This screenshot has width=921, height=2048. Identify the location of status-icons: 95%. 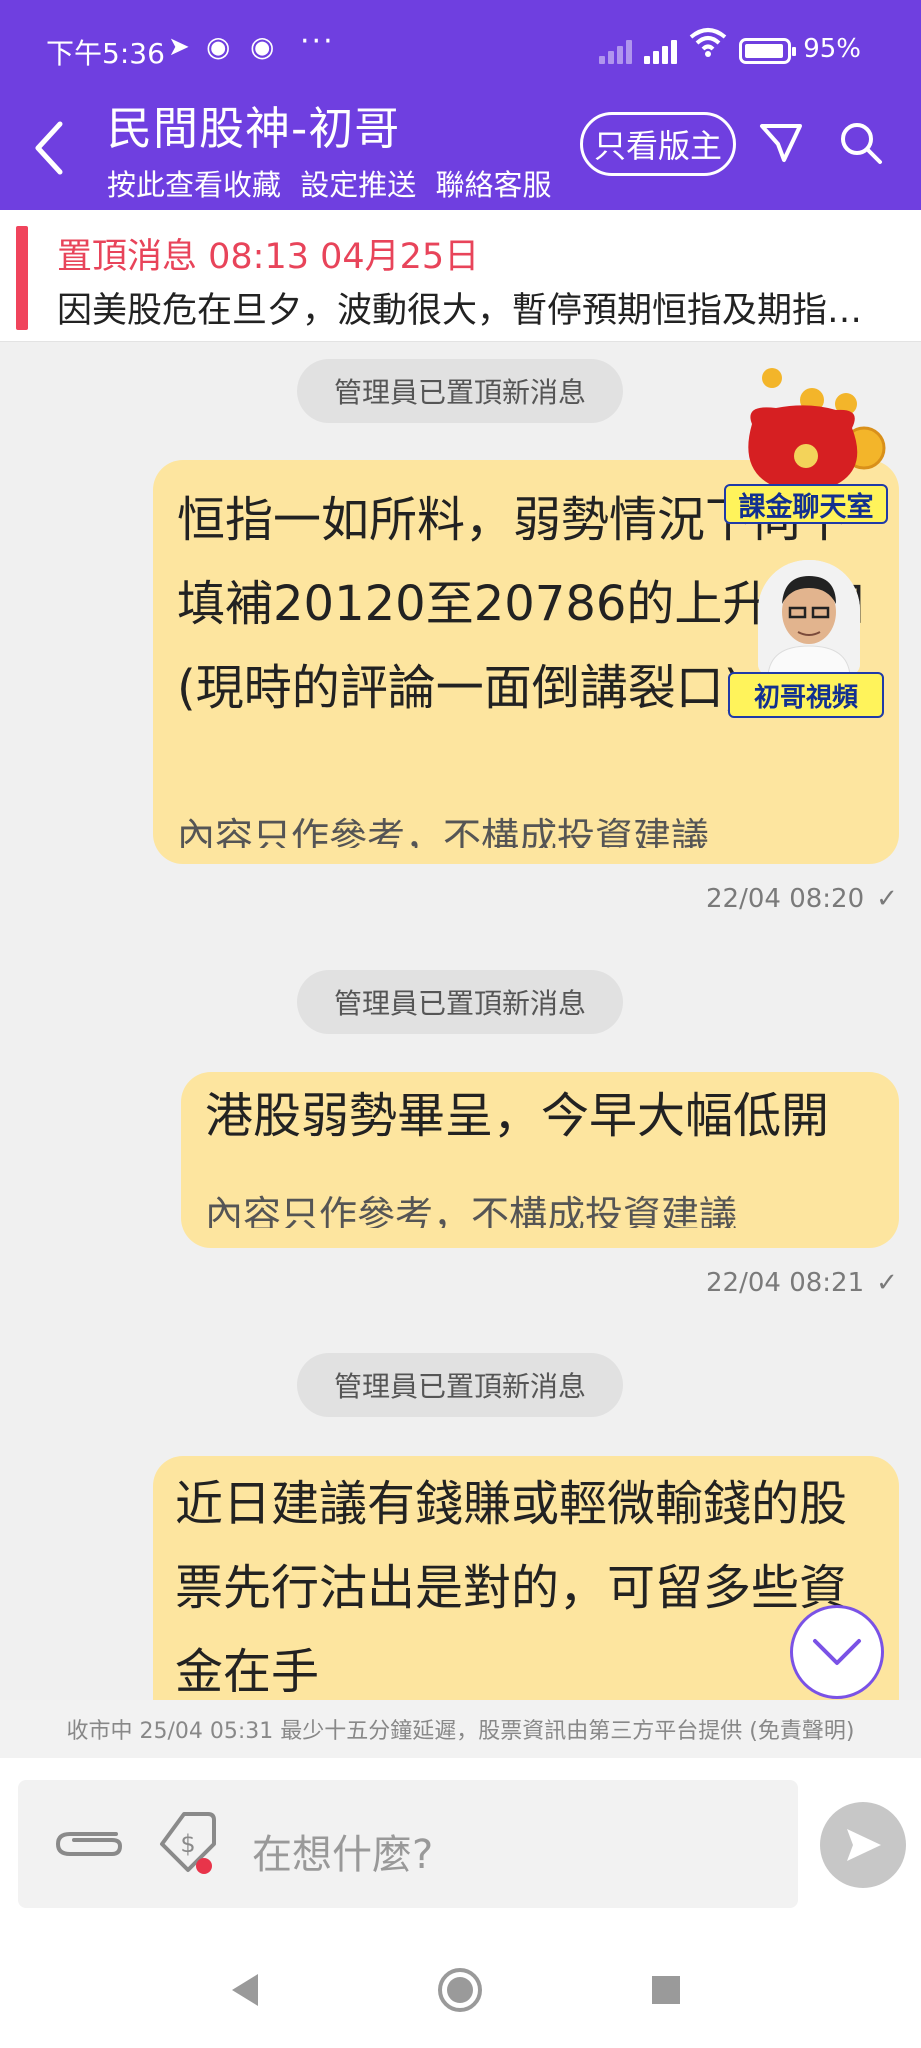
(730, 45).